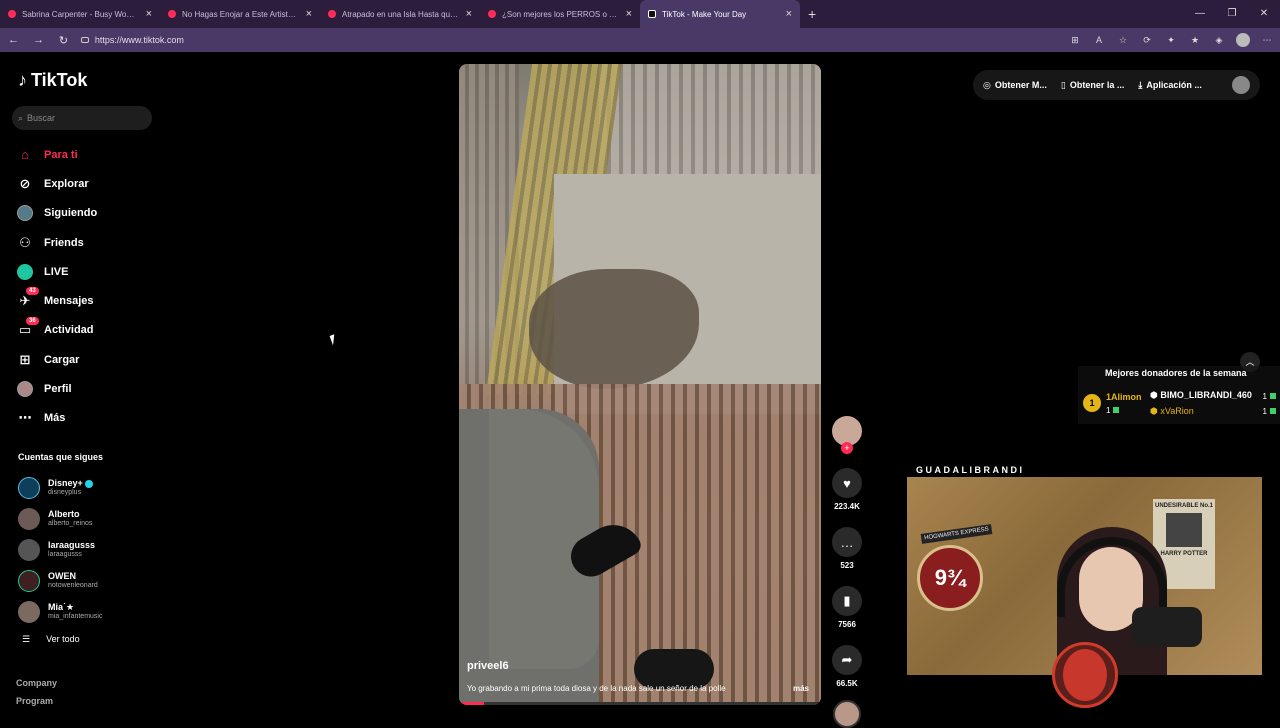  Describe the element at coordinates (801, 688) in the screenshot. I see `video-more-button: más` at that location.